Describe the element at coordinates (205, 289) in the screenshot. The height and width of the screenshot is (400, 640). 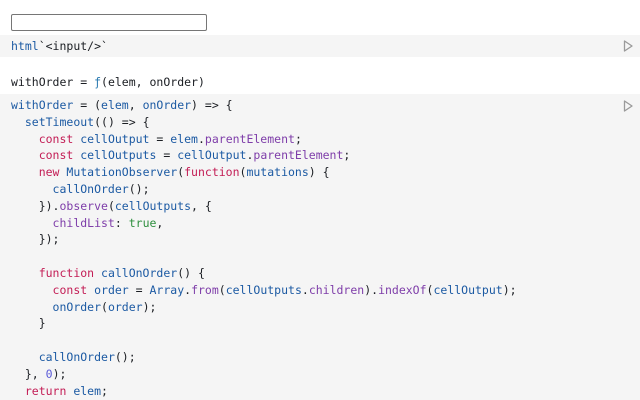
I see `code-token: from` at that location.